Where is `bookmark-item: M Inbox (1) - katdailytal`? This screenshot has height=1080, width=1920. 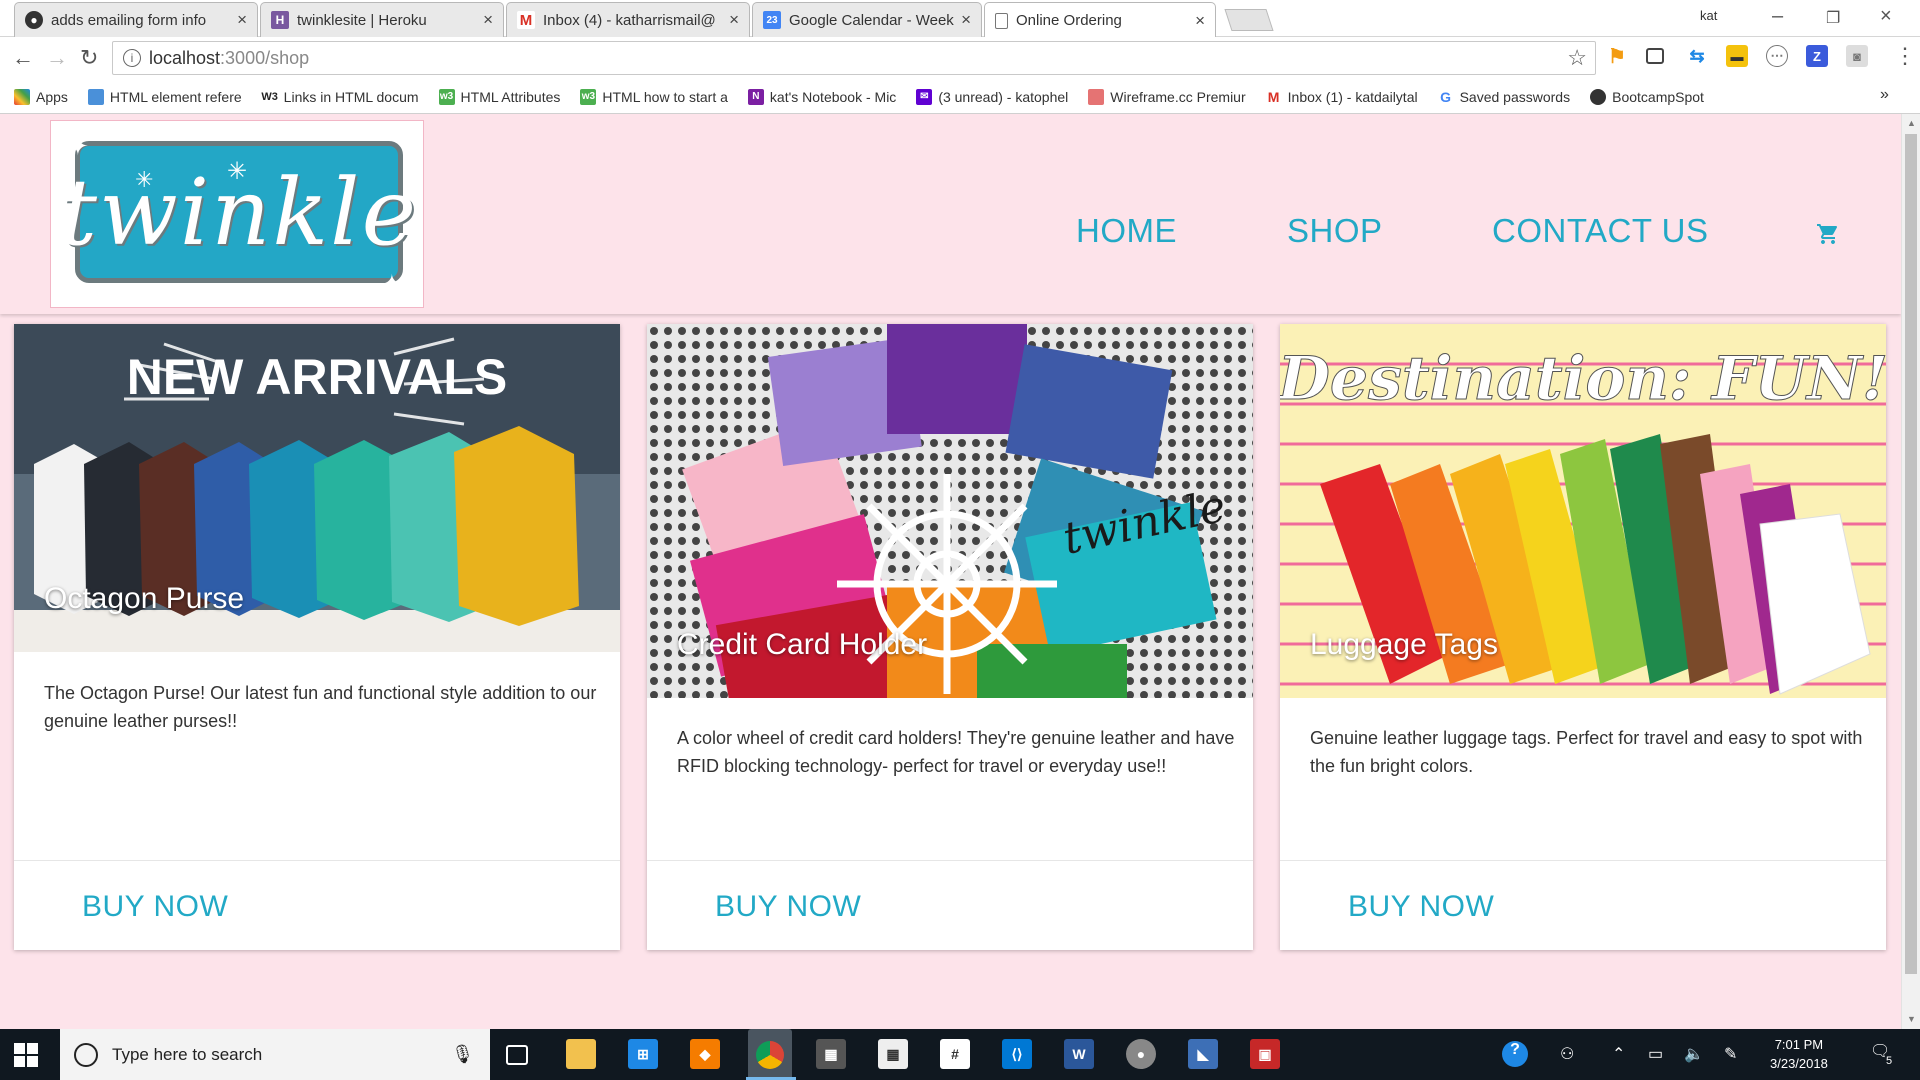 bookmark-item: M Inbox (1) - katdailytal is located at coordinates (1341, 96).